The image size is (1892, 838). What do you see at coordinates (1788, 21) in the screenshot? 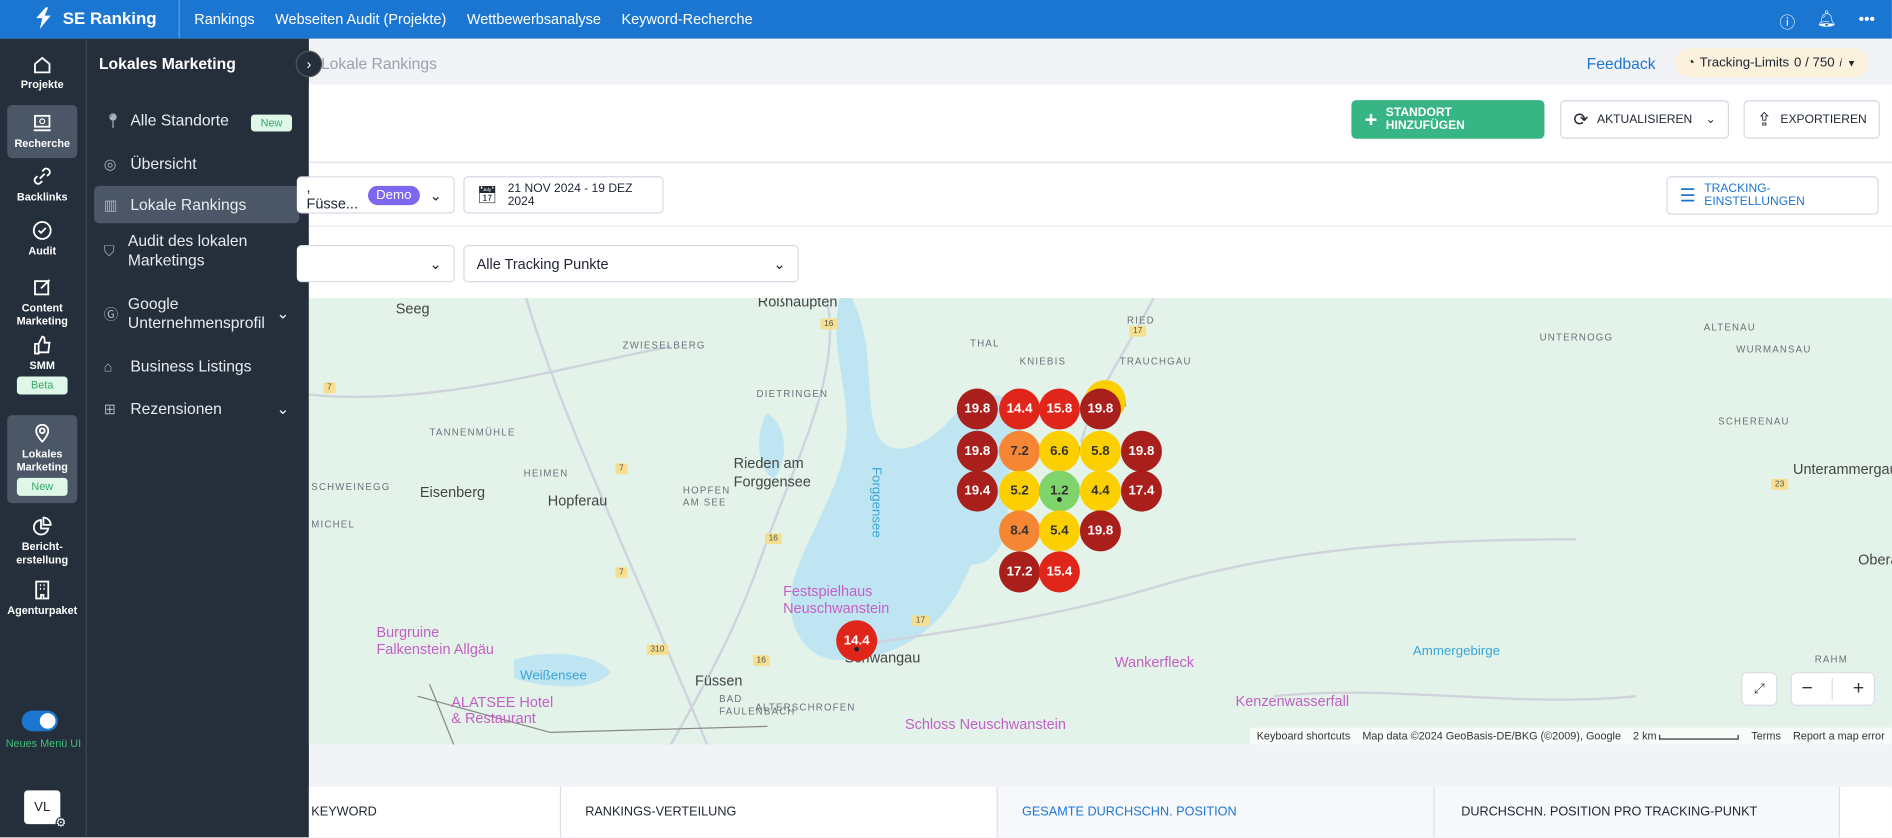
I see `help-icon: ⓘ` at bounding box center [1788, 21].